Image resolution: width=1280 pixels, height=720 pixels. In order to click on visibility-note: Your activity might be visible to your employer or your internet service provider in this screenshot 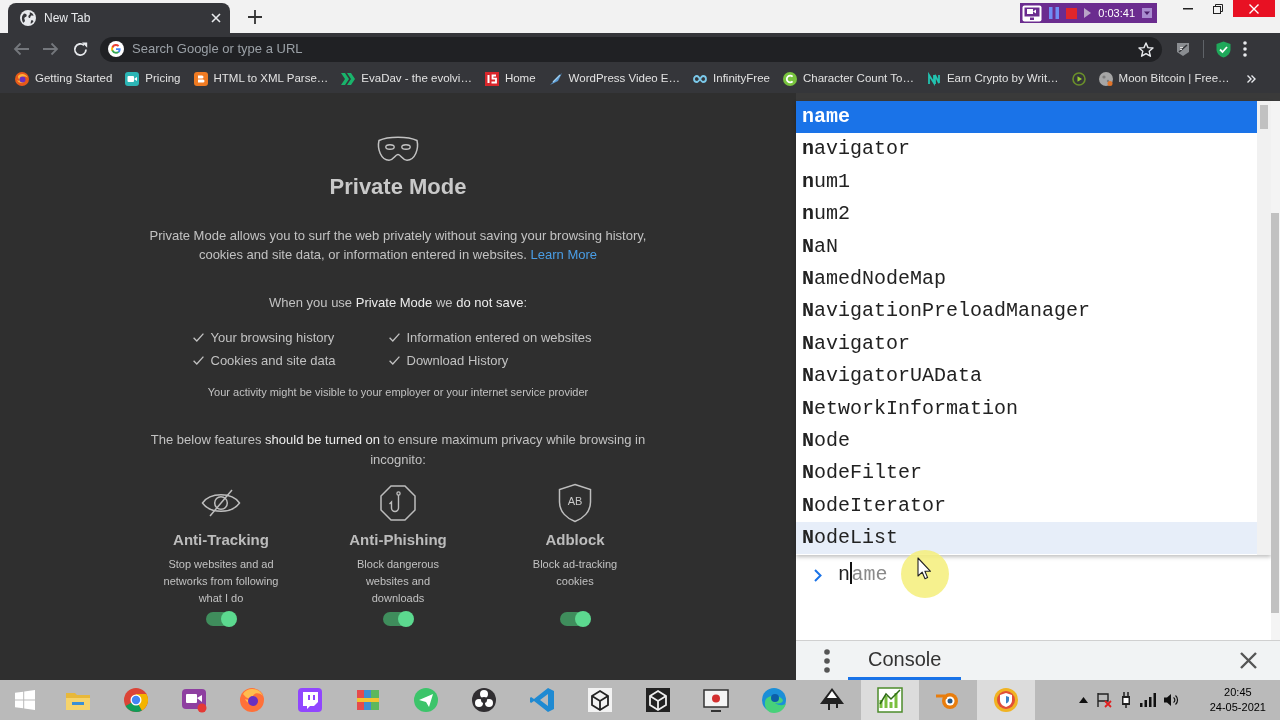, I will do `click(398, 392)`.